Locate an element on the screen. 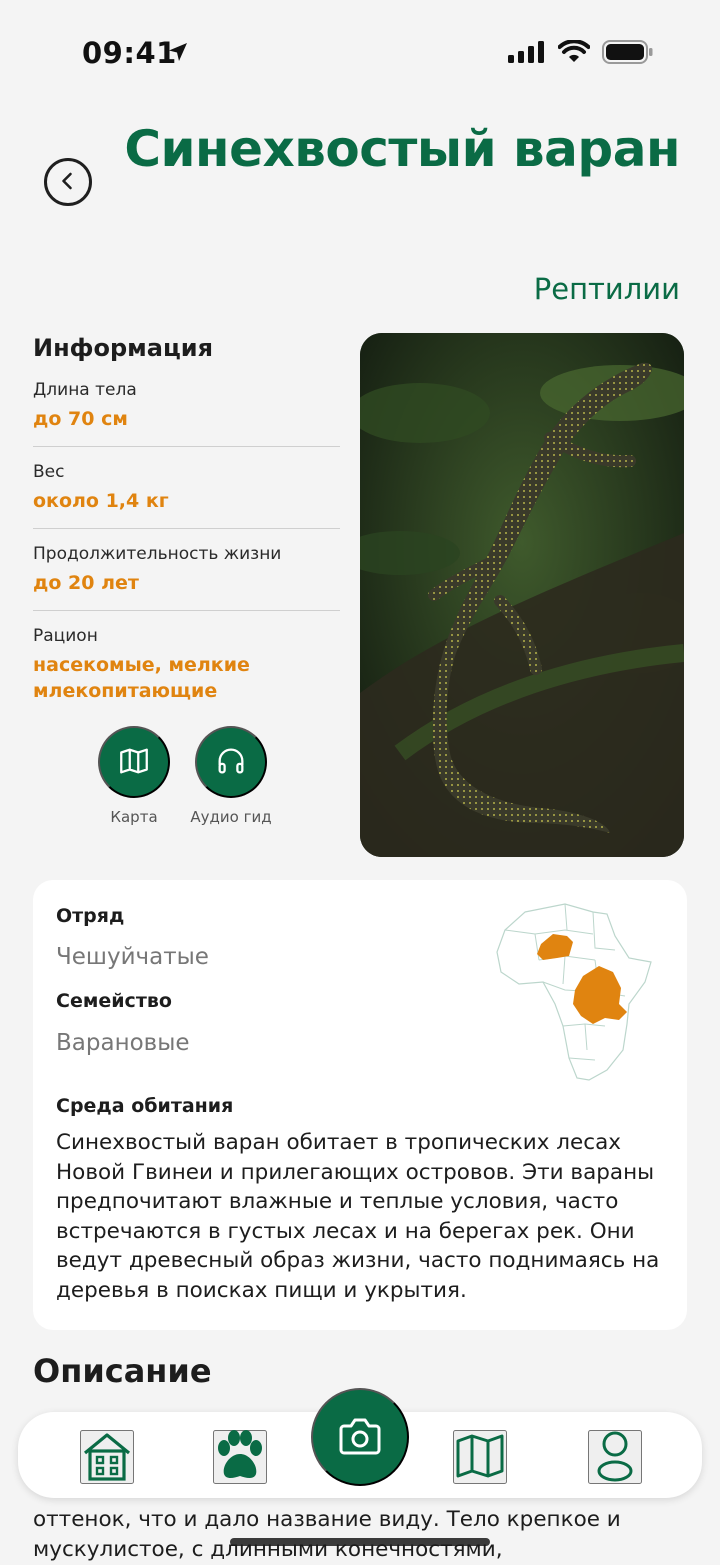 The width and height of the screenshot is (720, 1565). home-icon is located at coordinates (107, 1457).